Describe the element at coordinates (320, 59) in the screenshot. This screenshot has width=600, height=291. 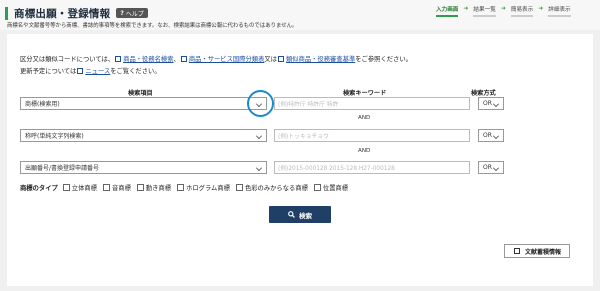
I see `link-examination-standard: 類似商品・役務審査基準` at that location.